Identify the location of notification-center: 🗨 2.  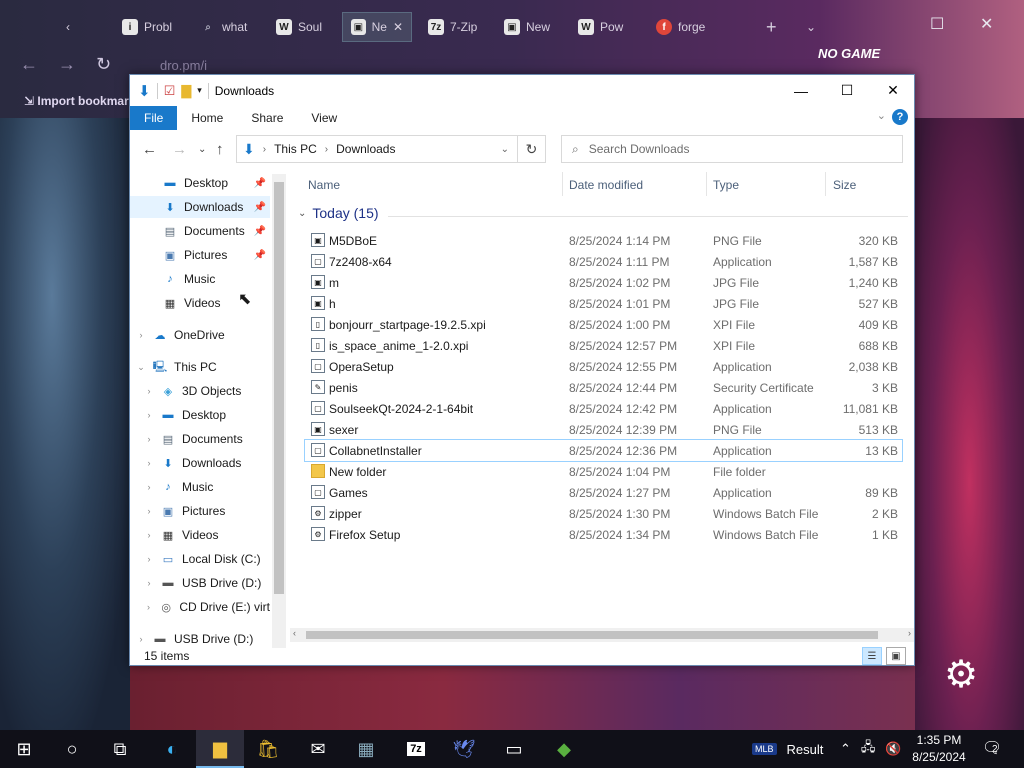
(992, 748).